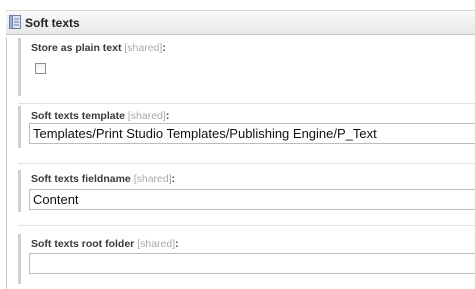 Image resolution: width=475 pixels, height=289 pixels. I want to click on field-label-soft-texts-template: Soft texts template [shared]:, so click(100, 116).